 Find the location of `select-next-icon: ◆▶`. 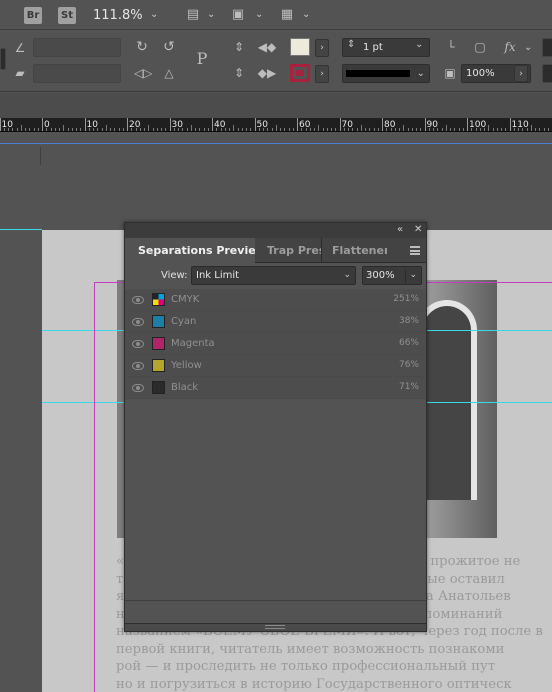

select-next-icon: ◆▶ is located at coordinates (267, 73).